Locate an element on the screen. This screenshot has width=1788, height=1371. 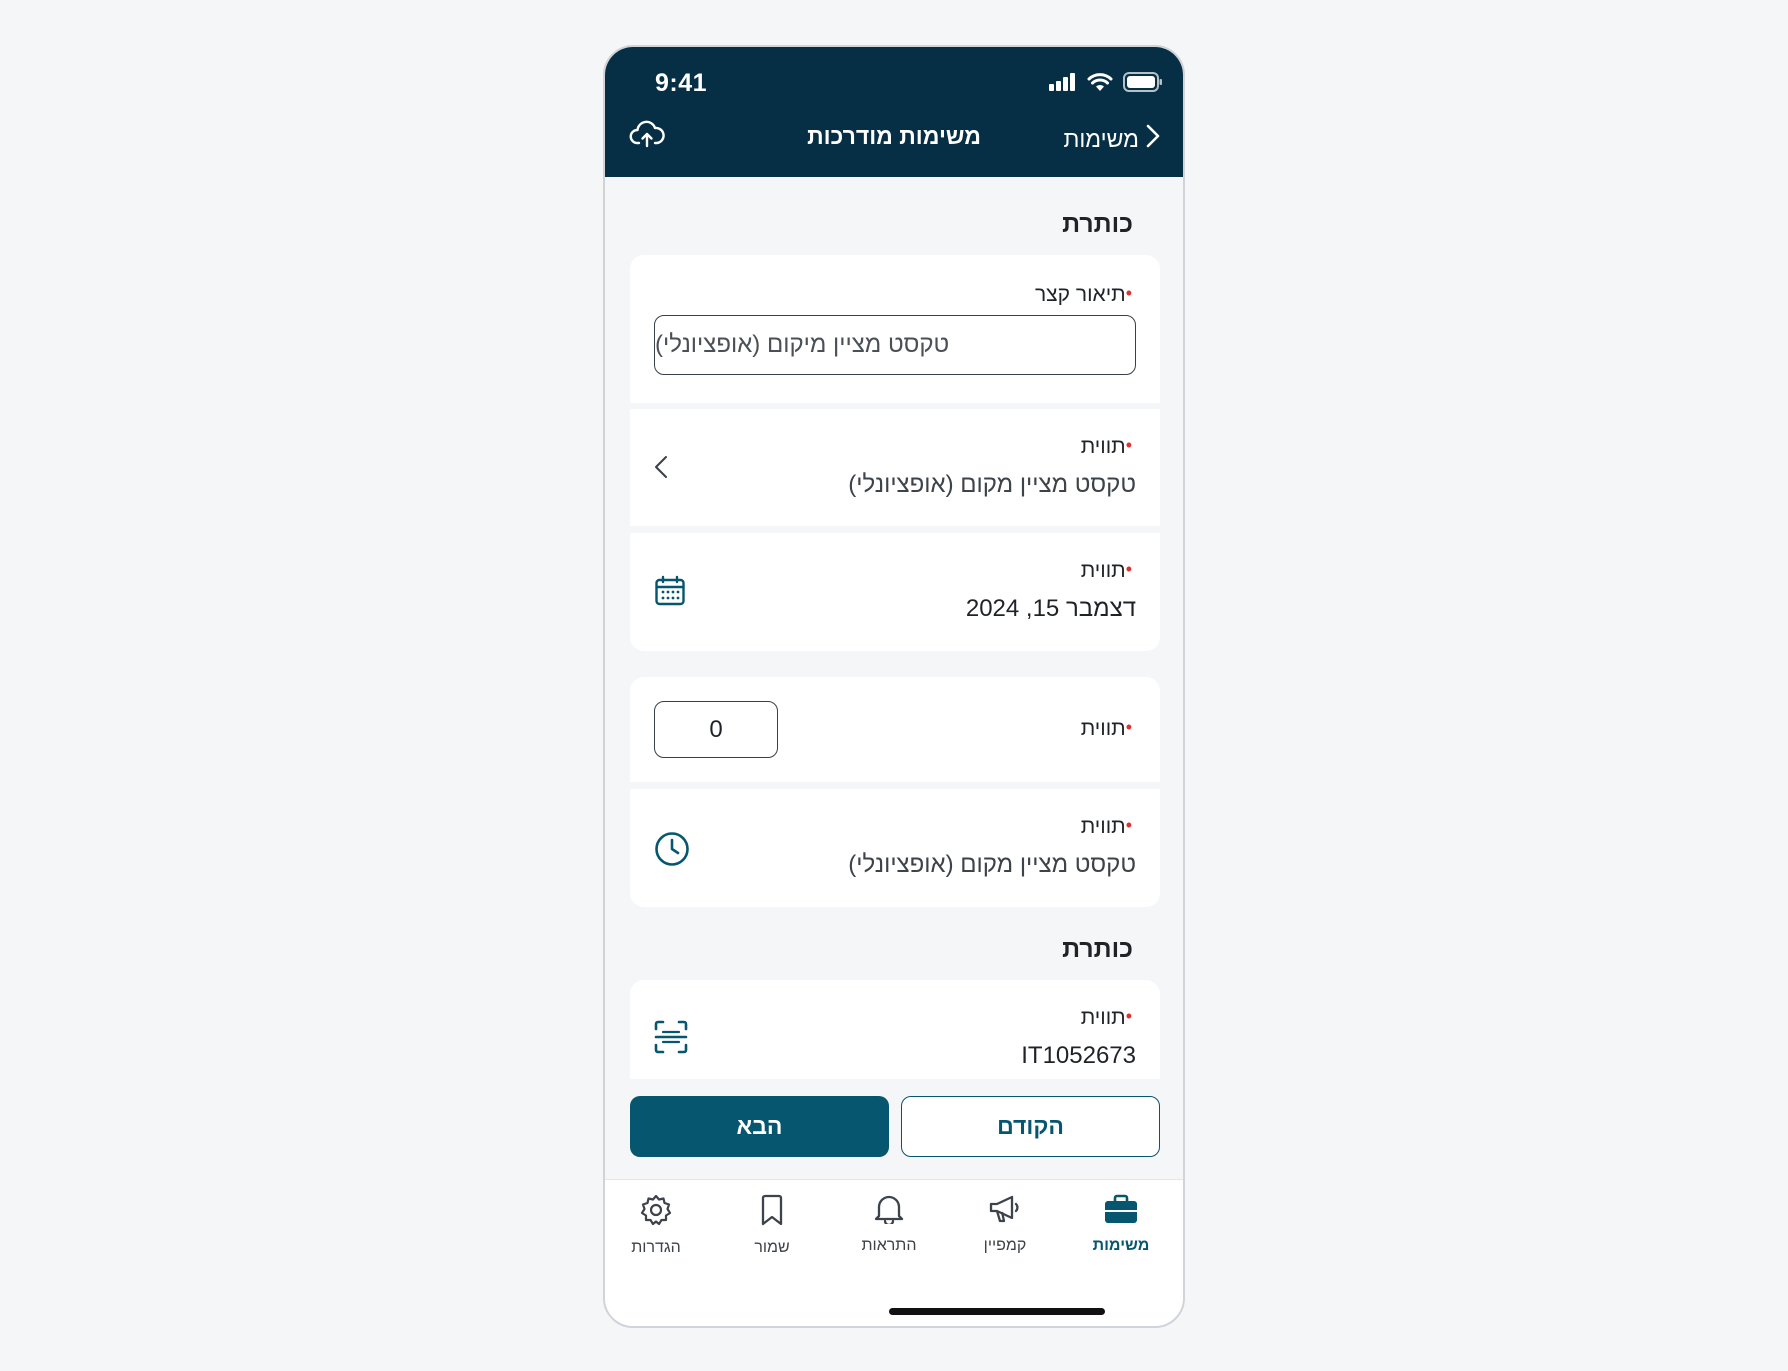
scan-field-value: IT1052673 is located at coordinates (1078, 1055).